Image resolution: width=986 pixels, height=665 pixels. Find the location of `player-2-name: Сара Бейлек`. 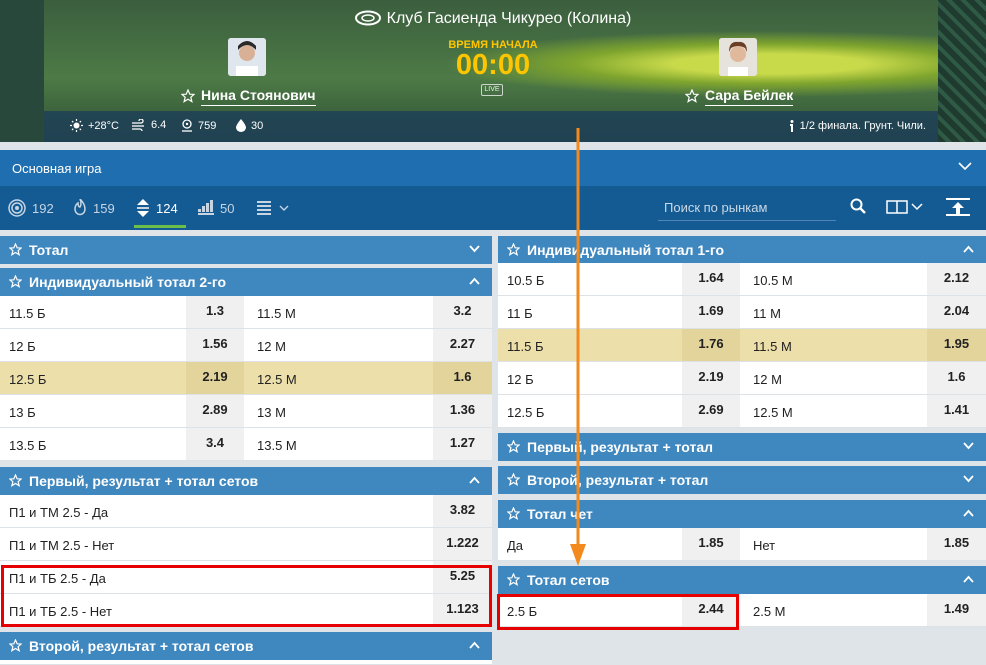

player-2-name: Сара Бейлек is located at coordinates (749, 96).